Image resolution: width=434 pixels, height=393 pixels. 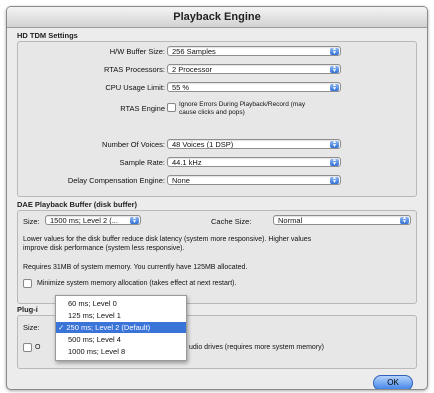 I want to click on ok-button: OK, so click(x=393, y=382).